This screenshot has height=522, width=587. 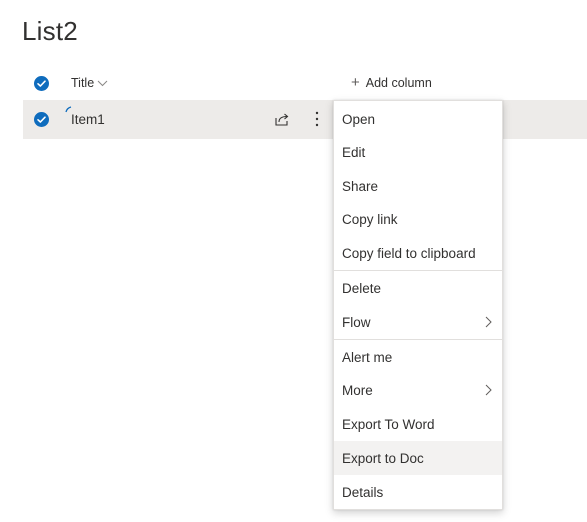 I want to click on chevron-down-icon, so click(x=102, y=83).